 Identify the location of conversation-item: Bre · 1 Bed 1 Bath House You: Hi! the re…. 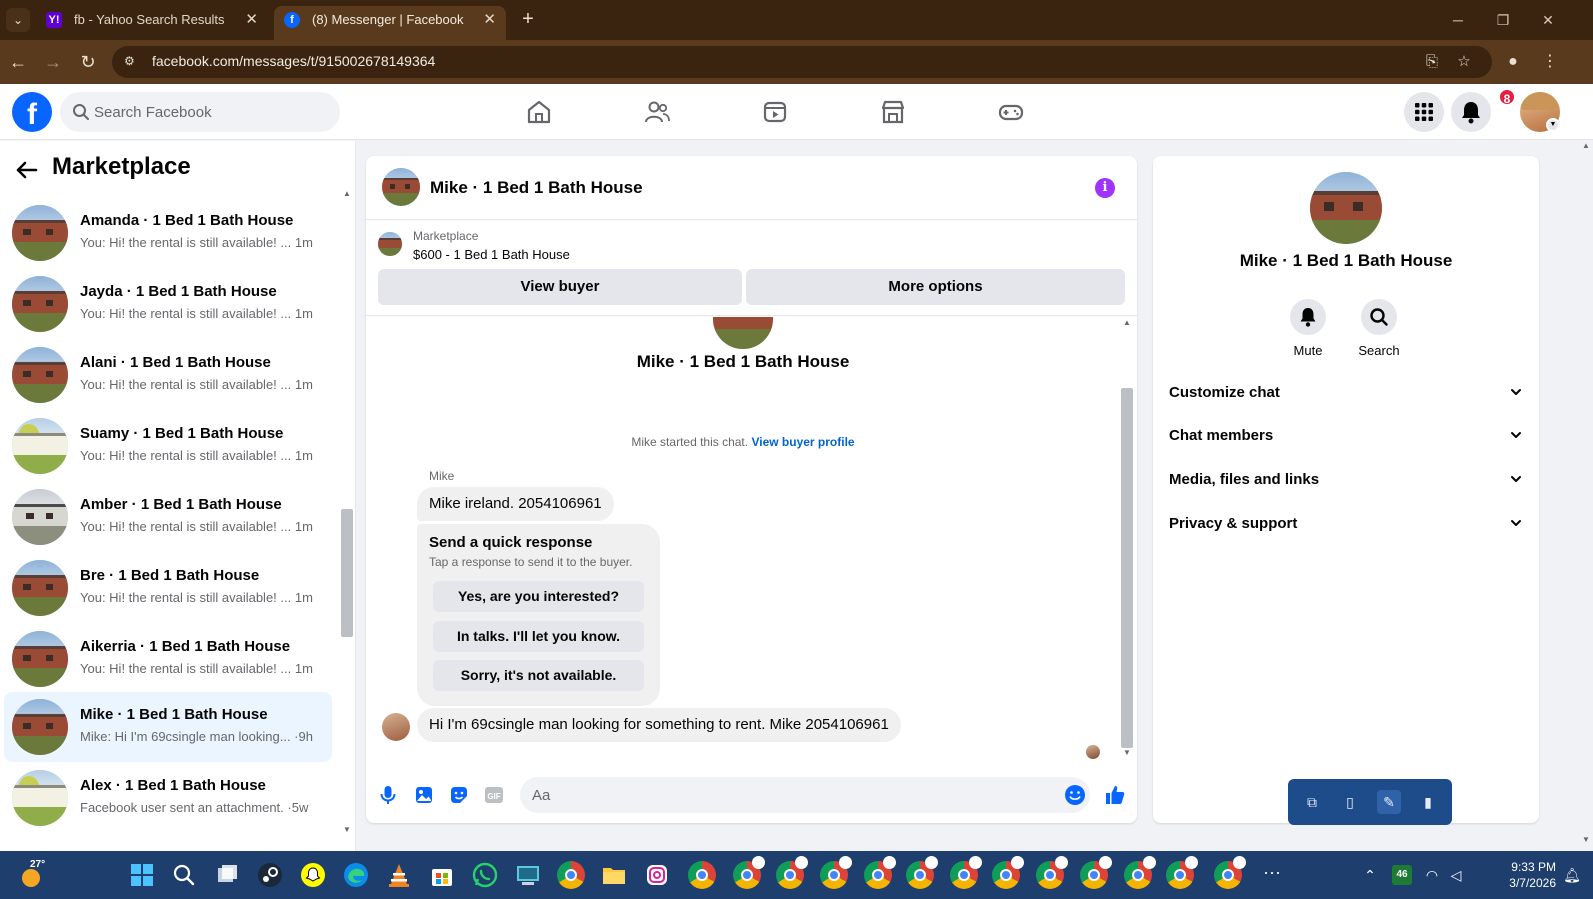
(168, 588).